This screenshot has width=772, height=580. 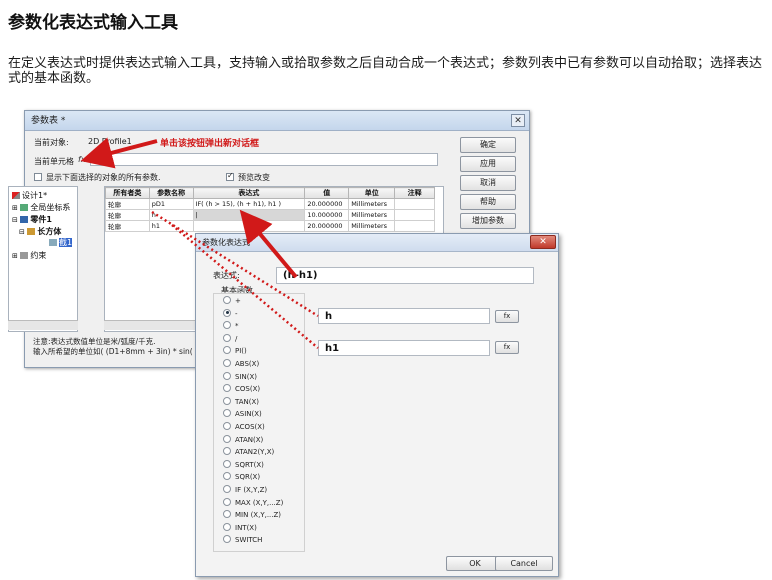 What do you see at coordinates (230, 176) in the screenshot?
I see `preview-checkbox` at bounding box center [230, 176].